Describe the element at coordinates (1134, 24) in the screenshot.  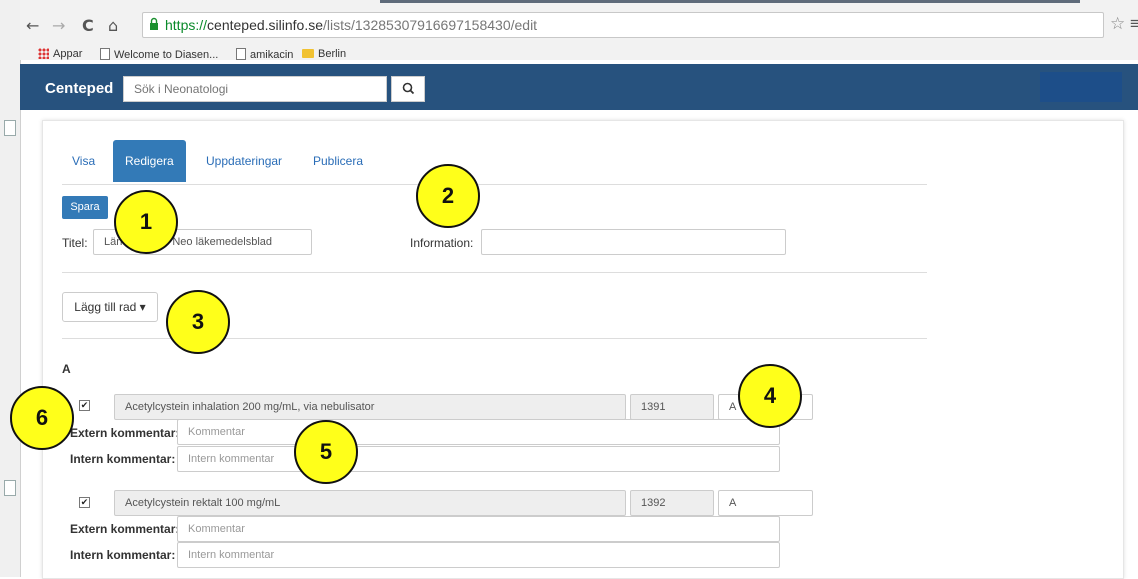
I see `browser-menu-icon: ≡` at that location.